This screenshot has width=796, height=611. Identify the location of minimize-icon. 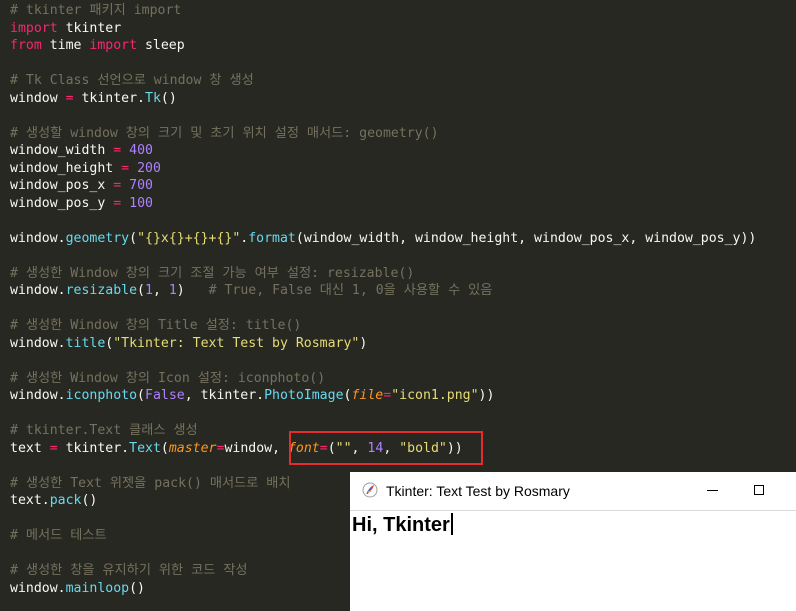
(712, 490).